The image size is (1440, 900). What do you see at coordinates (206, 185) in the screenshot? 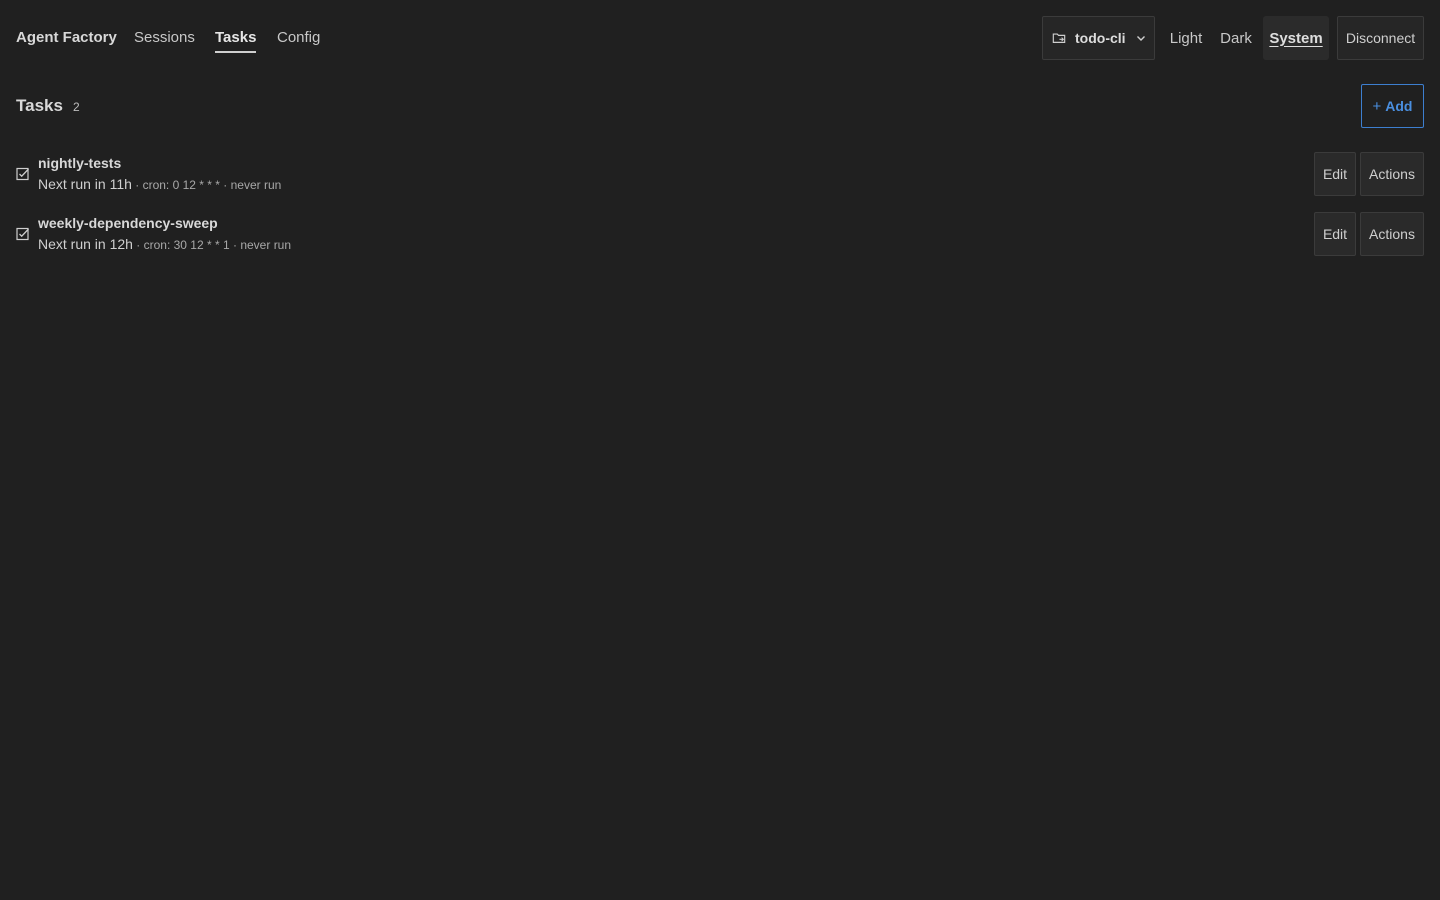
I see `task-schedule-detail: · cron: 0 12 * * * · never run` at bounding box center [206, 185].